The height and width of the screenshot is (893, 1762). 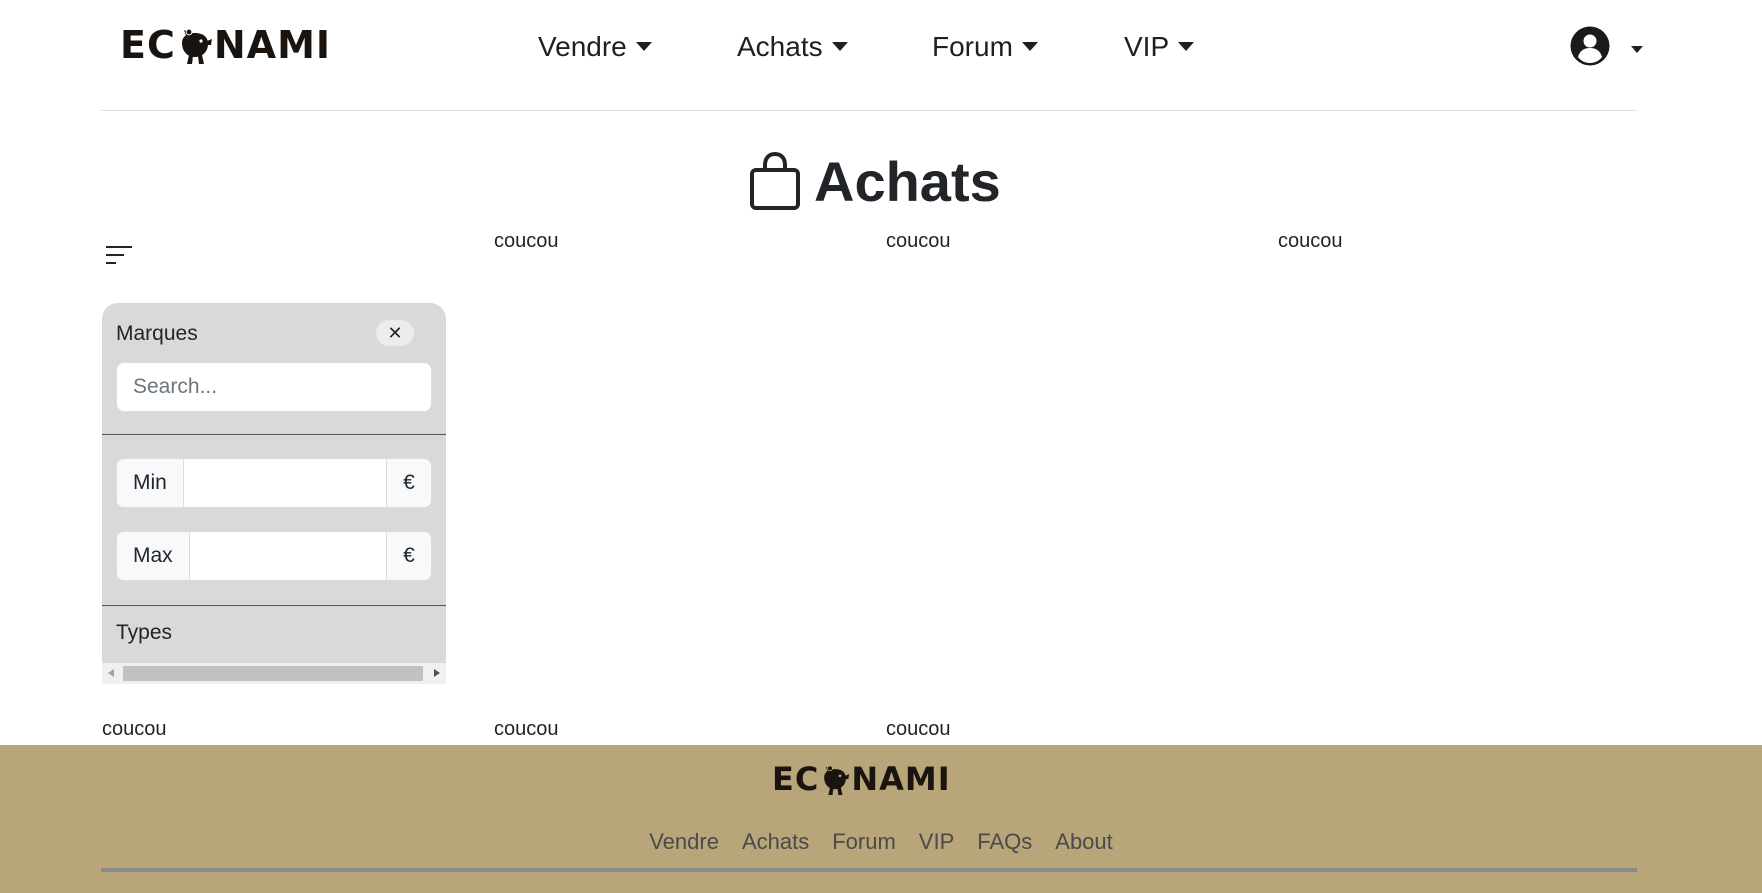 I want to click on nav-vendre: Vendre, so click(x=595, y=47).